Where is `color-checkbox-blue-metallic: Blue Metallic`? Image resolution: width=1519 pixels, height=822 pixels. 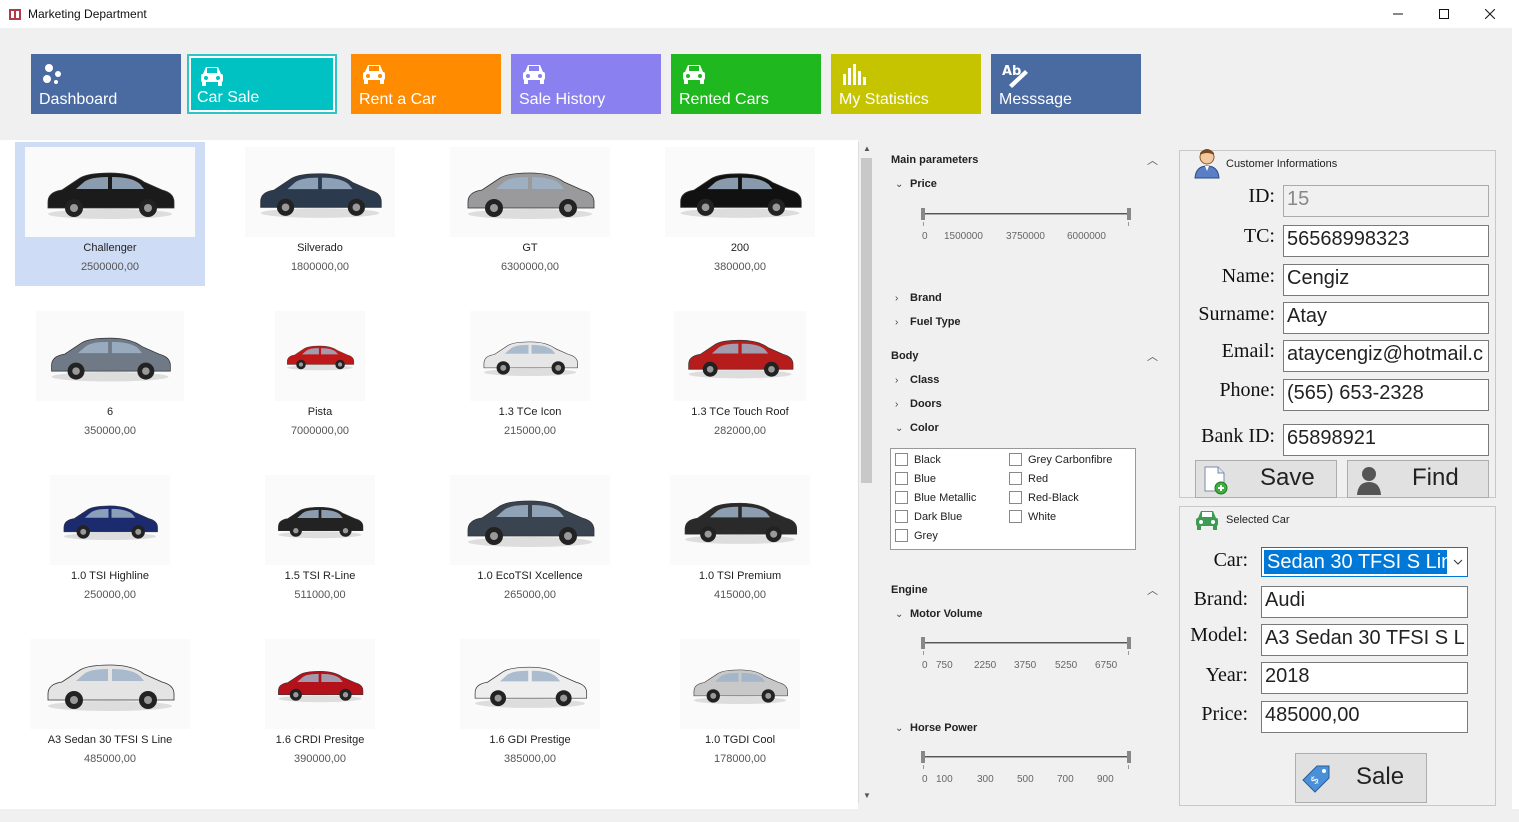
color-checkbox-blue-metallic: Blue Metallic is located at coordinates (935, 497).